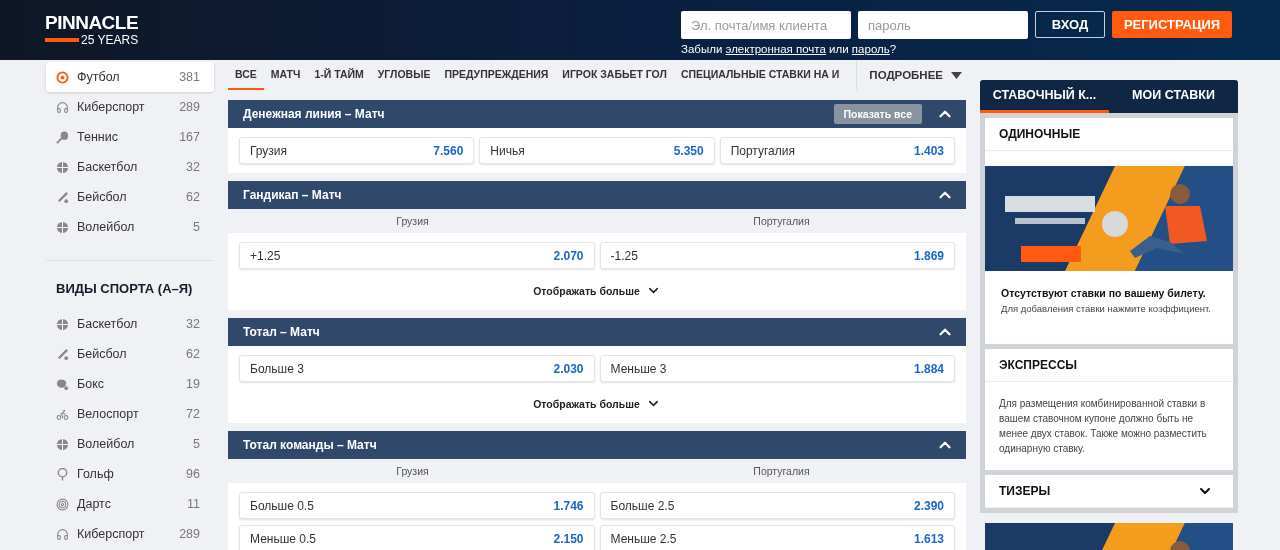  What do you see at coordinates (597, 332) in the screenshot?
I see `market-header: Тотал – Матч` at bounding box center [597, 332].